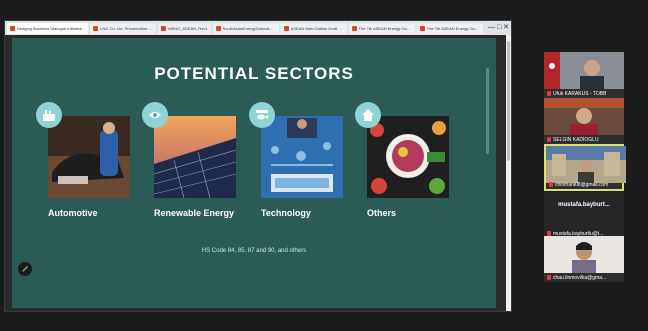 The image size is (648, 331). I want to click on tab-label: SouthAsianEnergyOutlook2019, so click(249, 28).